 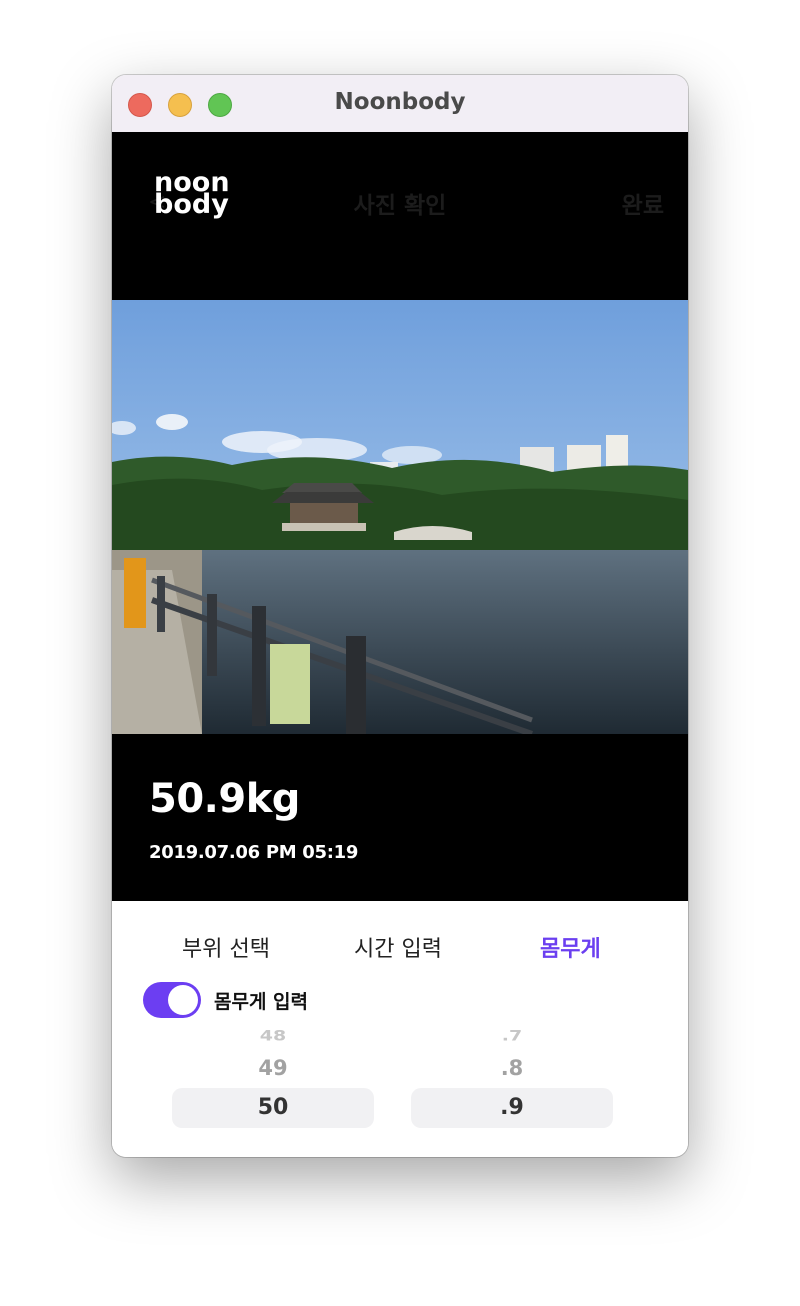 I want to click on page-title: 사진 확인, so click(x=400, y=206).